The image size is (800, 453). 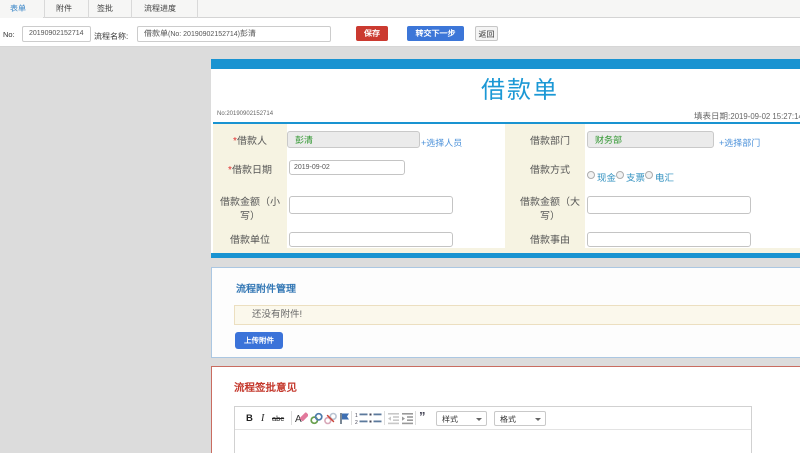 I want to click on svg-text: 2, so click(x=356, y=422).